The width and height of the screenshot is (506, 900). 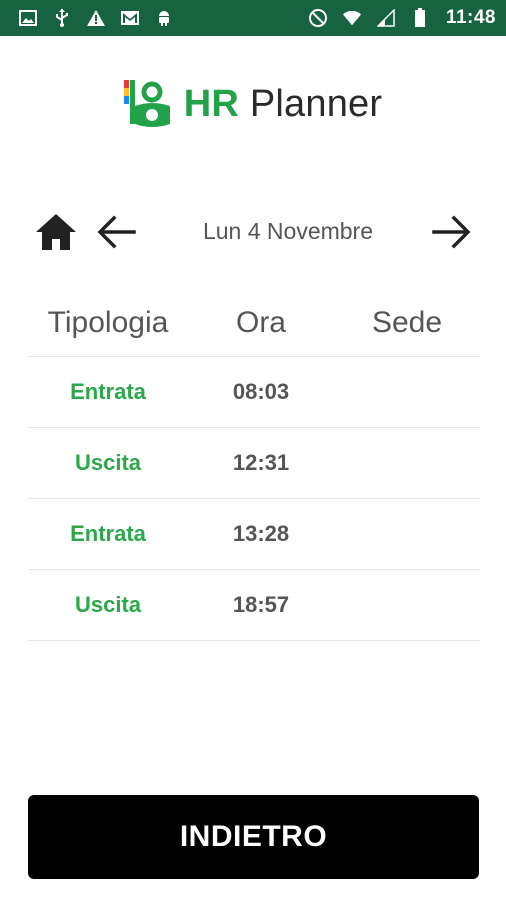 I want to click on app-logo: HR Planner, so click(x=253, y=104).